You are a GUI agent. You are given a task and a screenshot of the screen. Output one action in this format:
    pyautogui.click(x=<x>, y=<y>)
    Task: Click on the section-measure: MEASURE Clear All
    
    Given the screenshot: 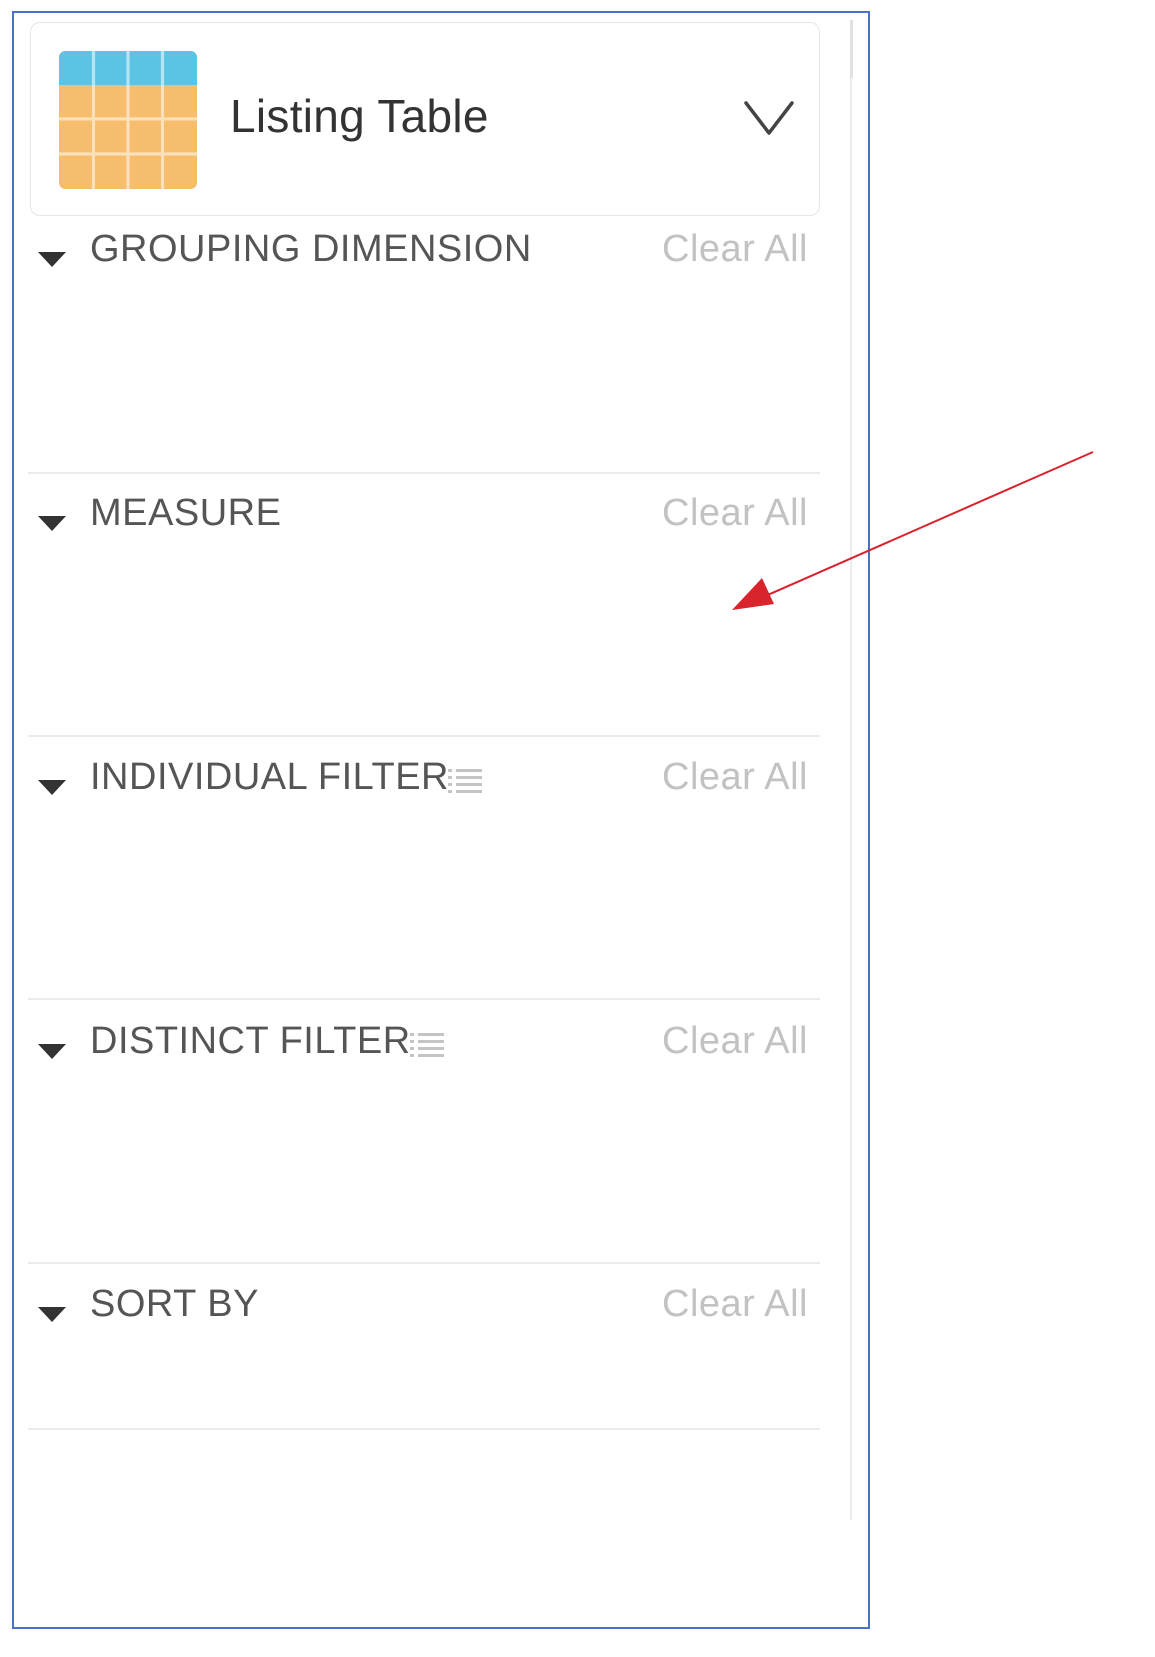 What is the action you would take?
    pyautogui.click(x=424, y=517)
    